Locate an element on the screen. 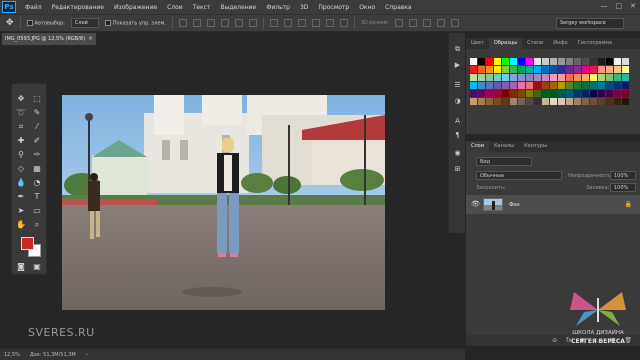 Image resolution: width=640 pixels, height=360 pixels. autoselect-dropdown: Слой is located at coordinates (84, 23).